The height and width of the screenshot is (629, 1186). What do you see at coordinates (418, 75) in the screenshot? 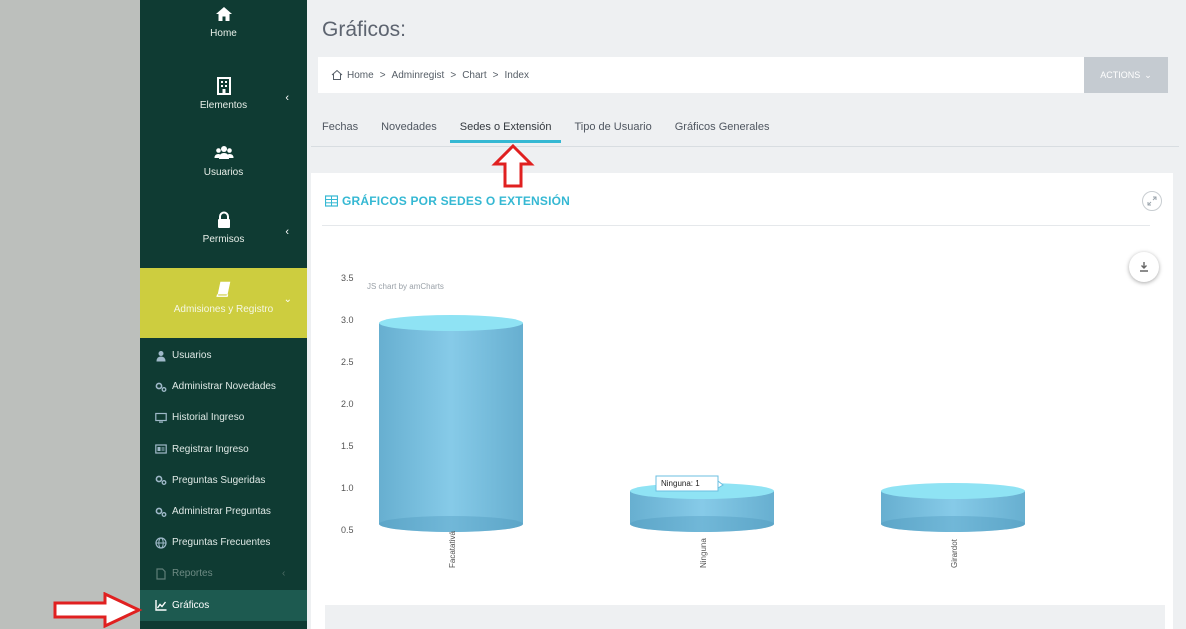
I see `breadcrumb-adminregist: Adminregist` at bounding box center [418, 75].